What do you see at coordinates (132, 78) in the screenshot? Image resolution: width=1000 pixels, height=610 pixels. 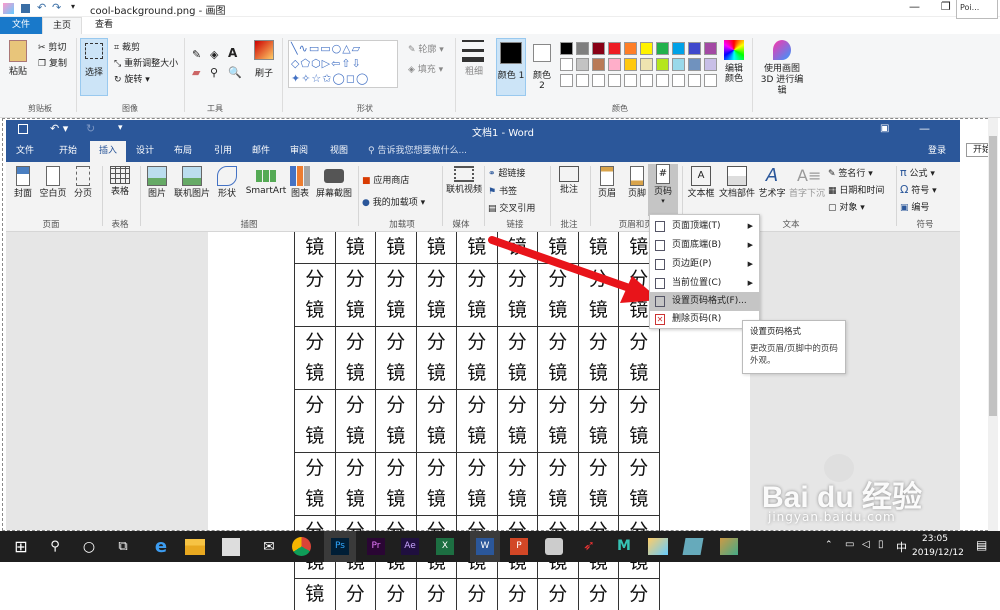 I see `rotate-button: ↻ 旋转 ▾` at bounding box center [132, 78].